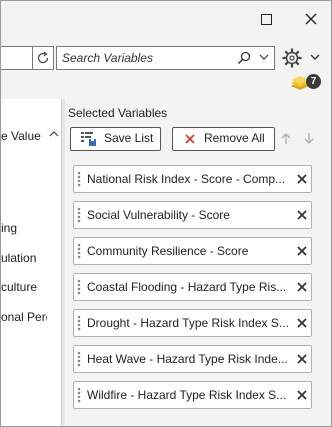  Describe the element at coordinates (292, 58) in the screenshot. I see `gear-icon` at that location.